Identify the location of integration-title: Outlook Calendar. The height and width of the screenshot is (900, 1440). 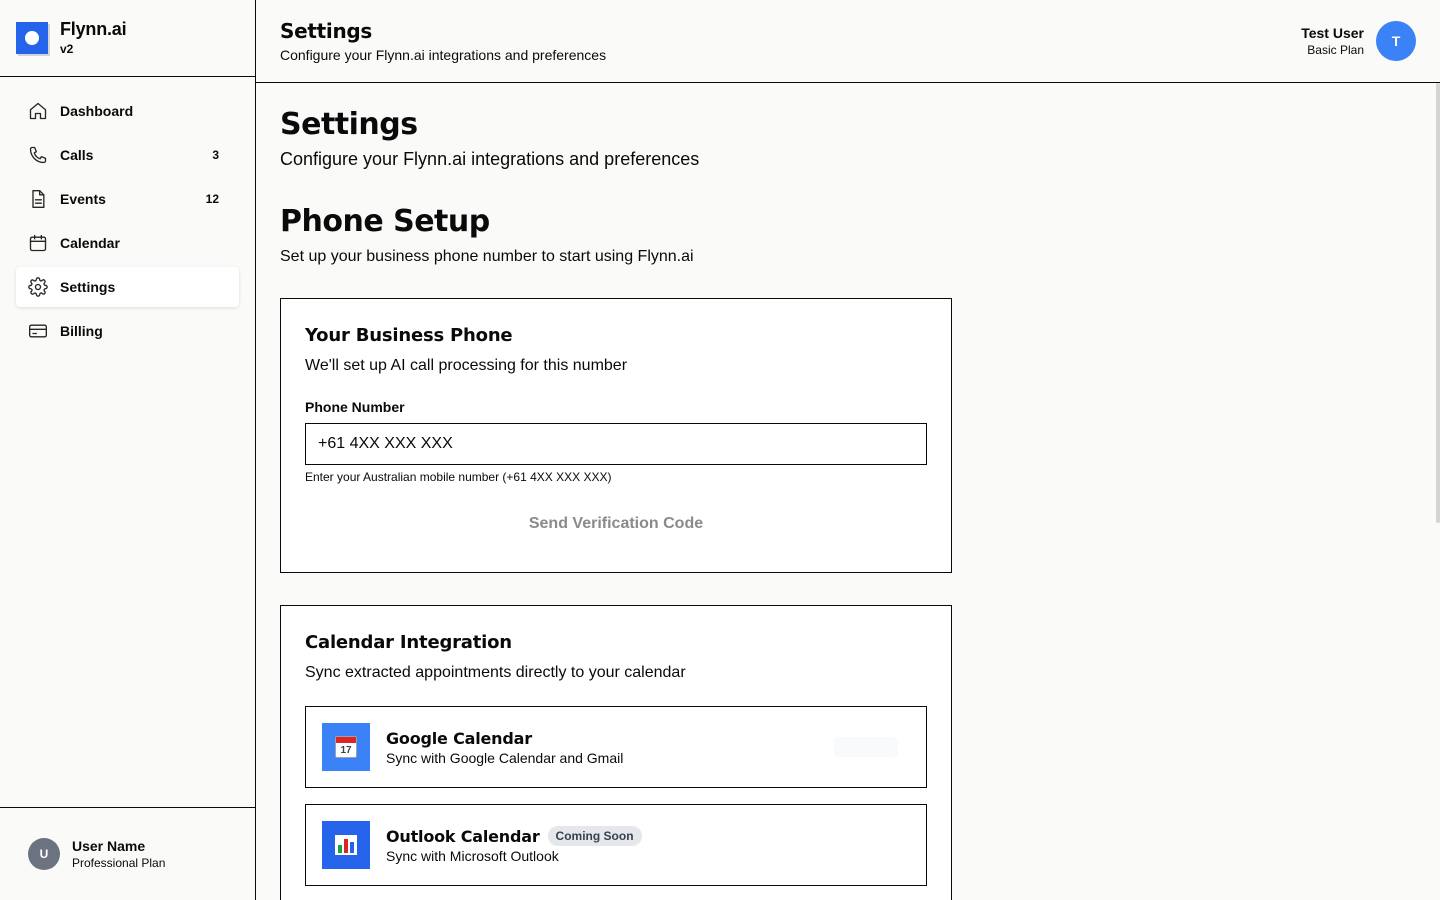
(463, 836).